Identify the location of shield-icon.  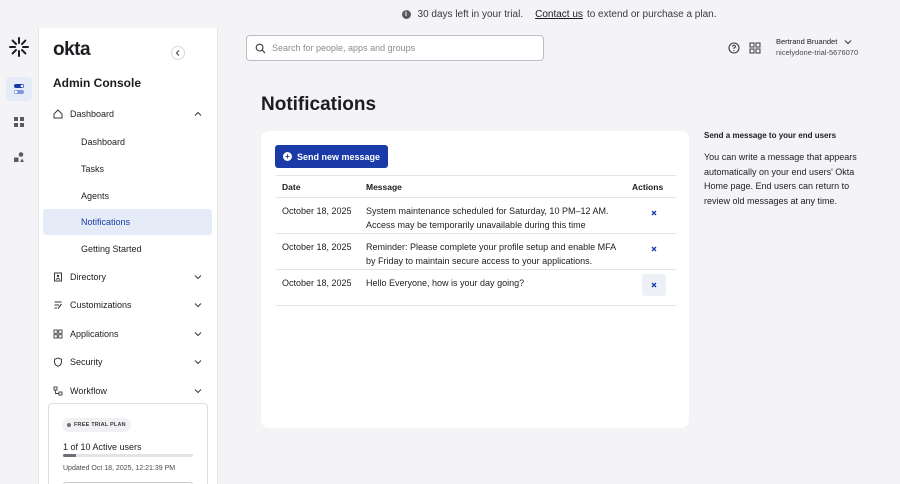
(58, 362).